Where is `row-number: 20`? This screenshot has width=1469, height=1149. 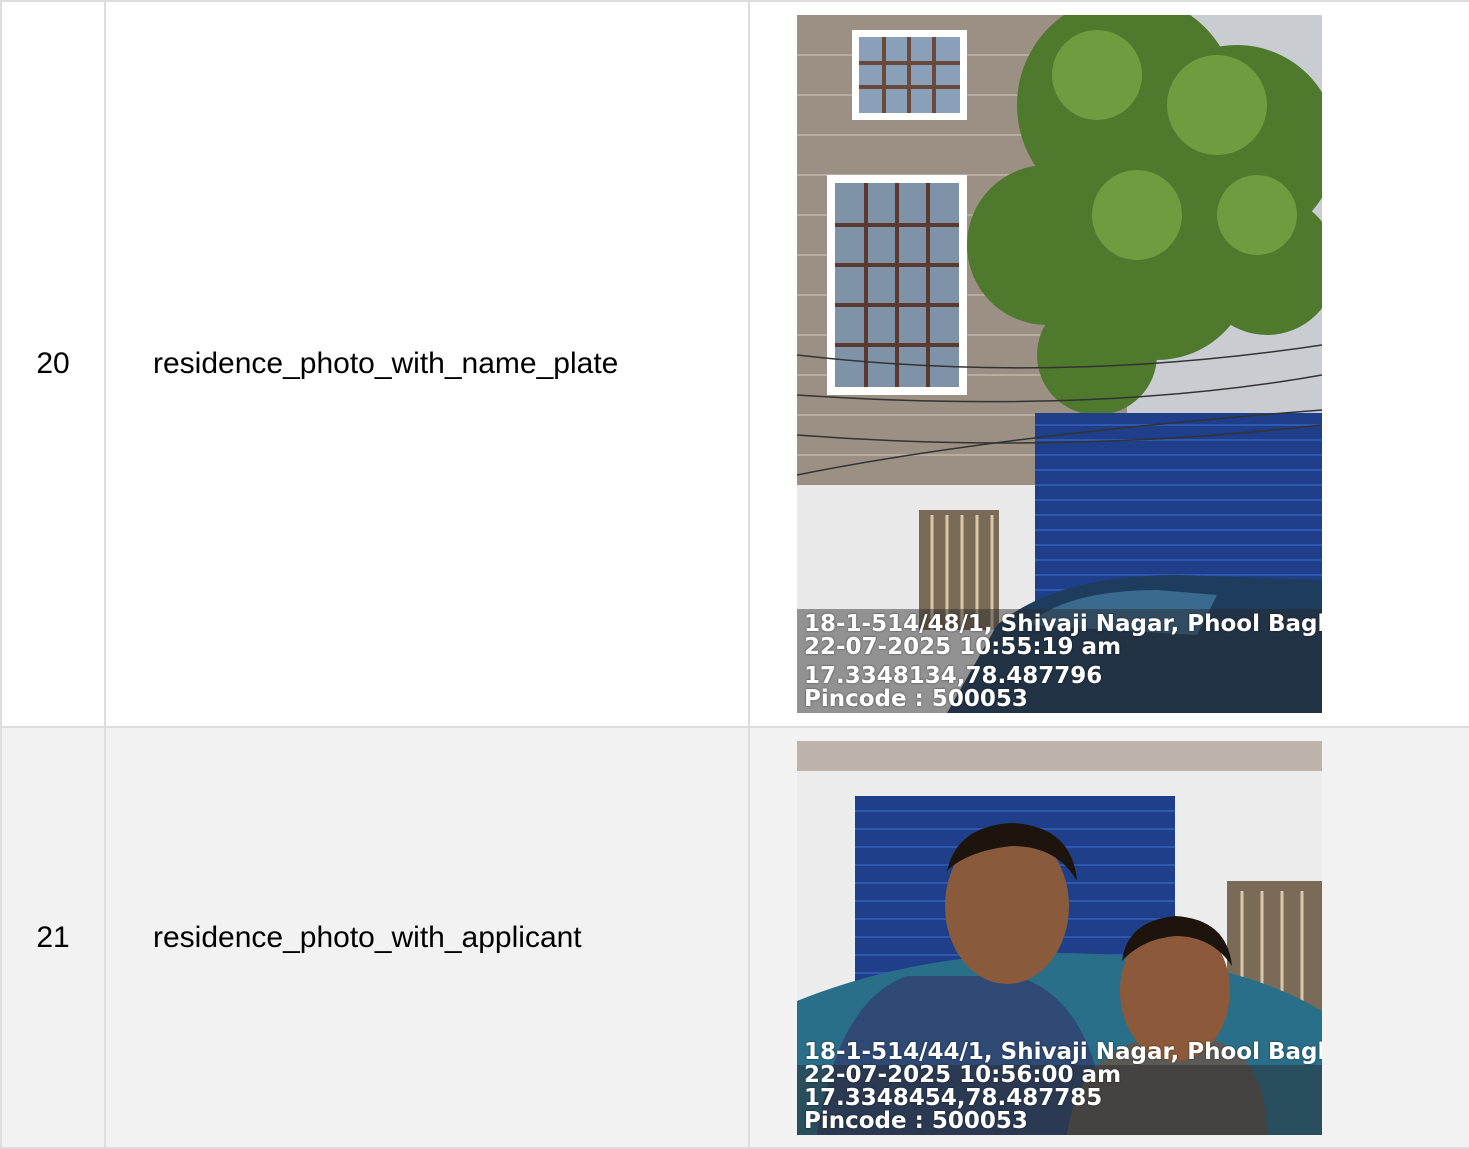 row-number: 20 is located at coordinates (53, 364).